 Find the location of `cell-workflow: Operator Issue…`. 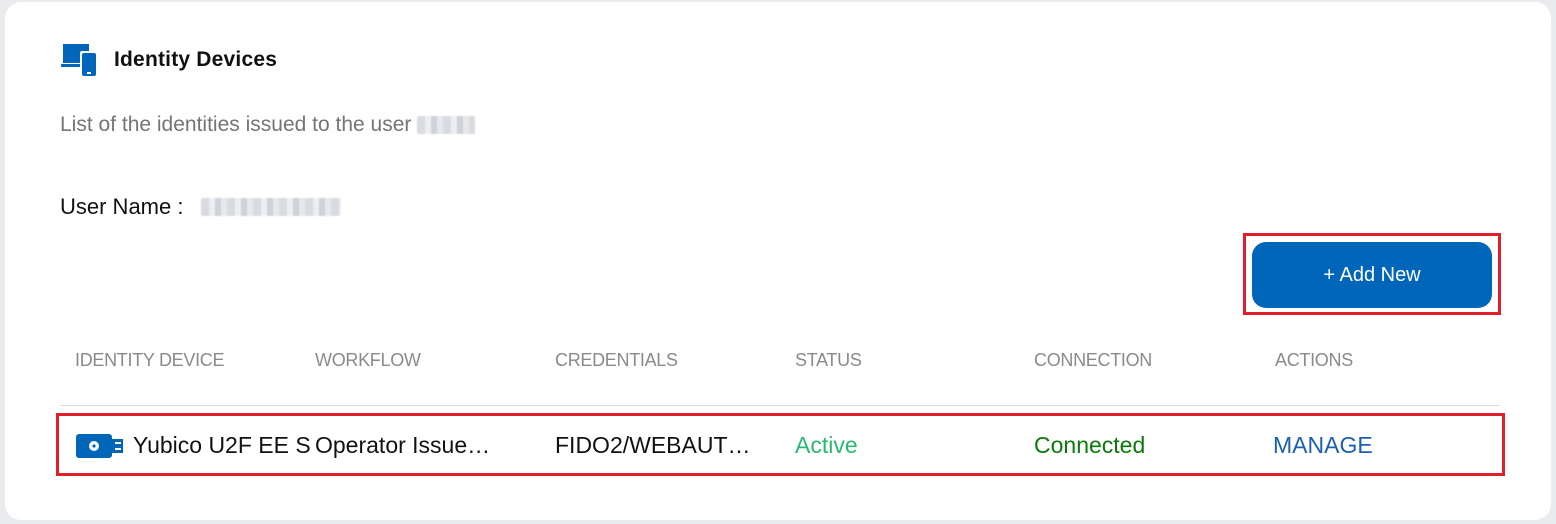

cell-workflow: Operator Issue… is located at coordinates (403, 445).